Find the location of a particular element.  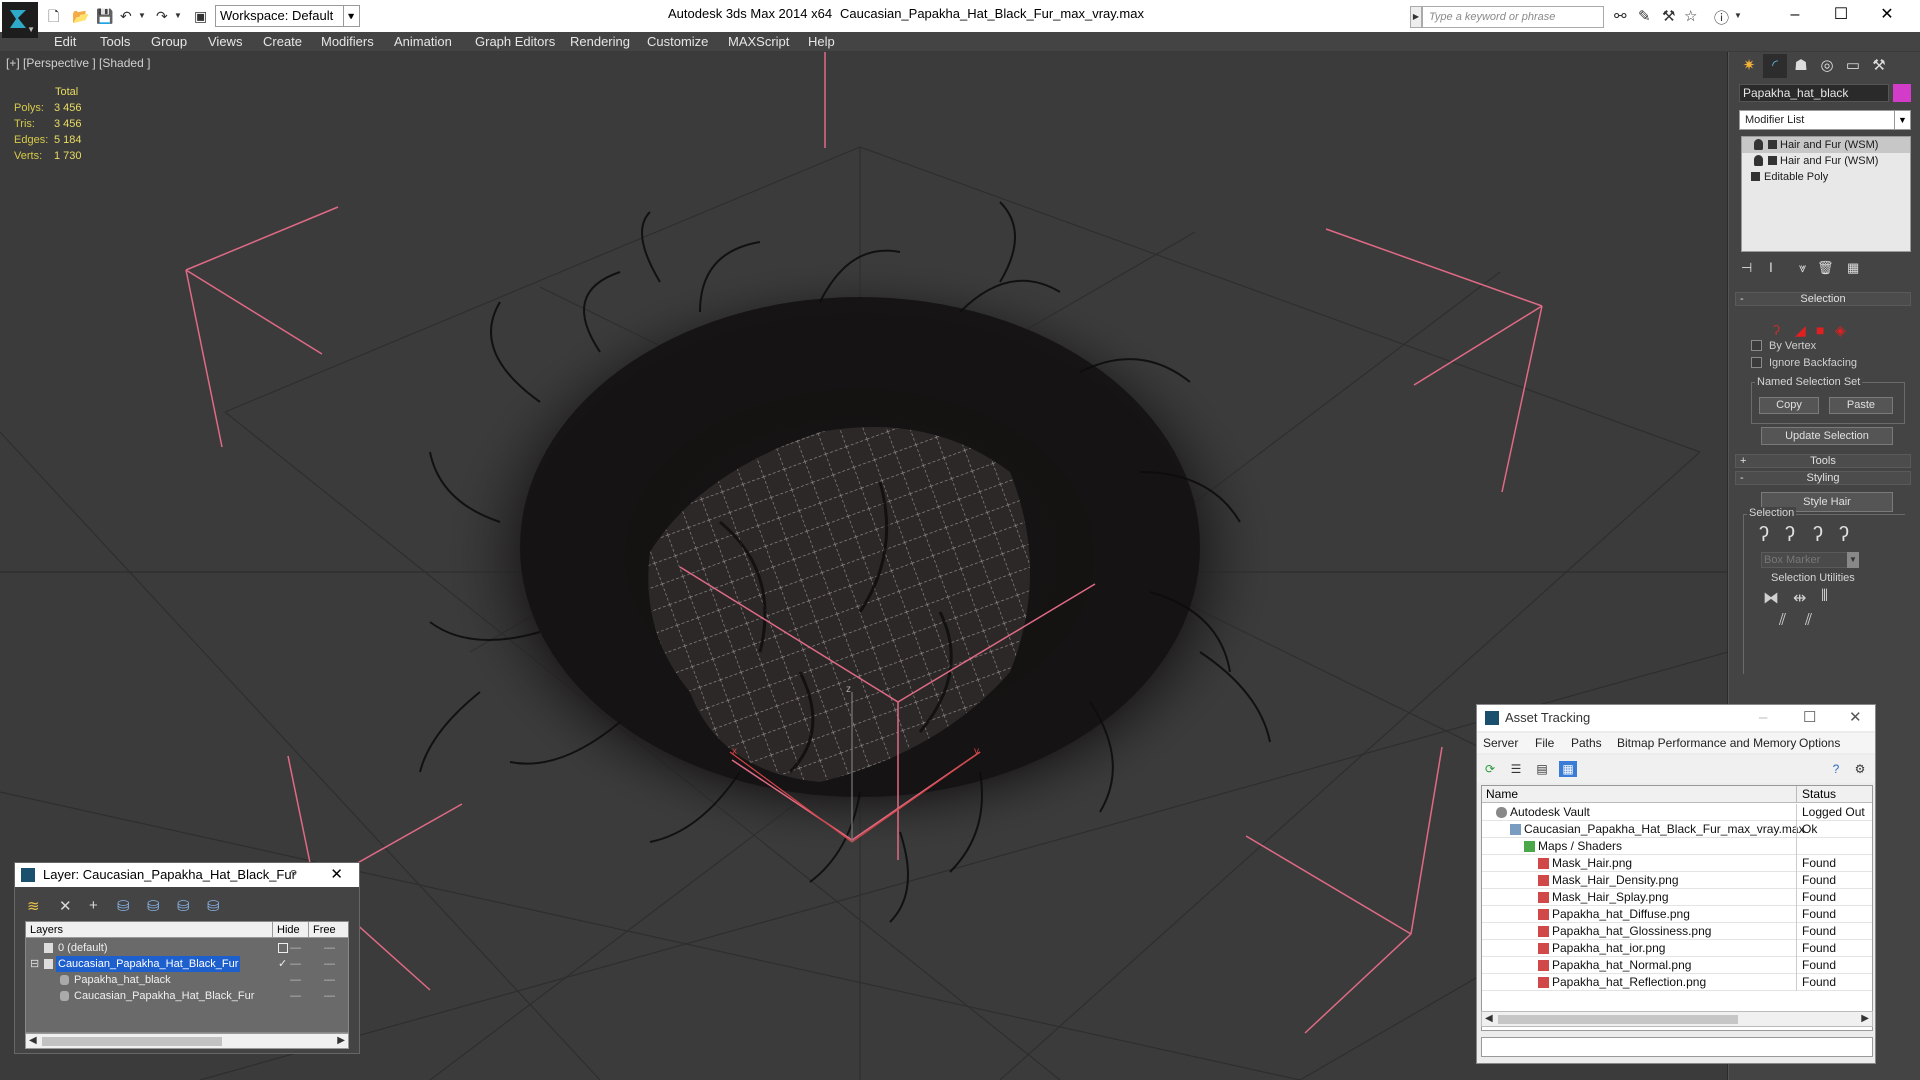

layers-column-header: Layers is located at coordinates (46, 930).